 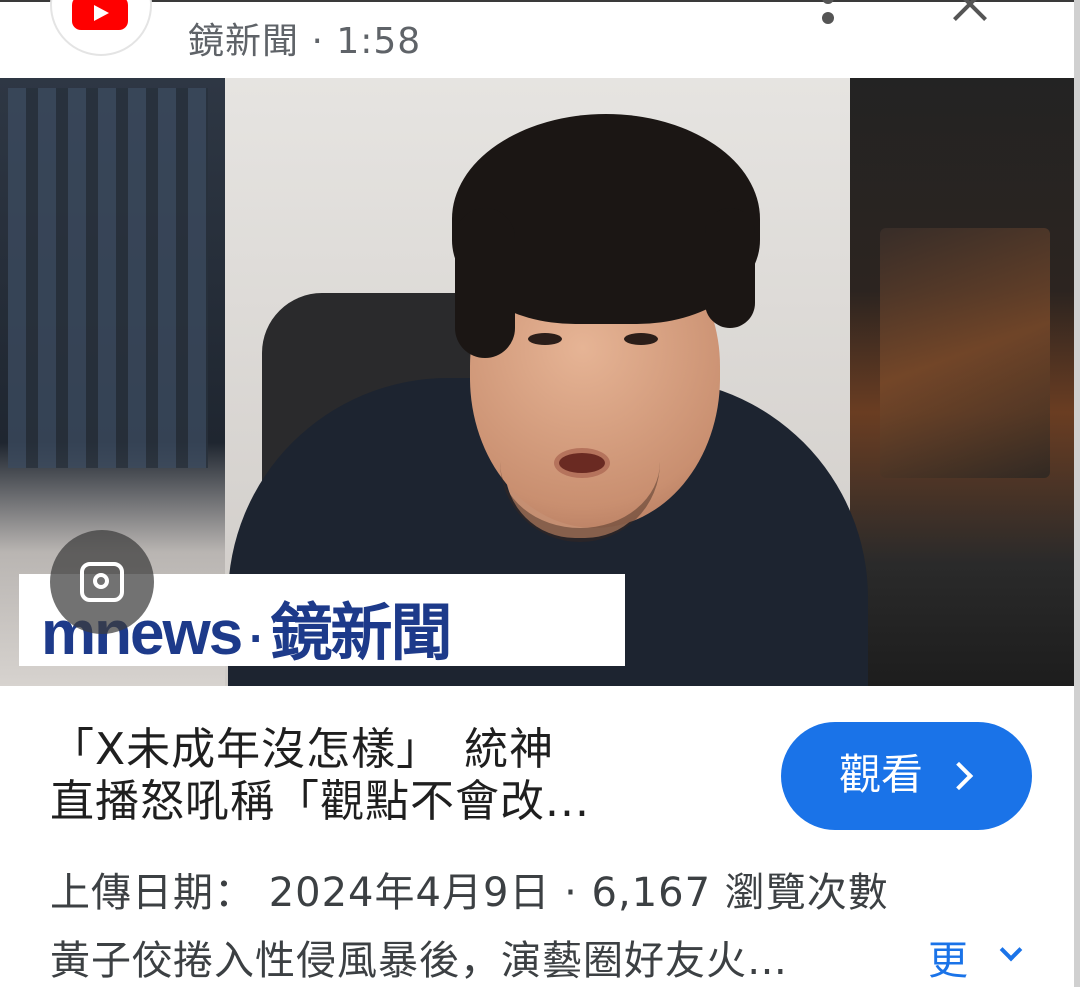 I want to click on person-eye-left, so click(x=545, y=339).